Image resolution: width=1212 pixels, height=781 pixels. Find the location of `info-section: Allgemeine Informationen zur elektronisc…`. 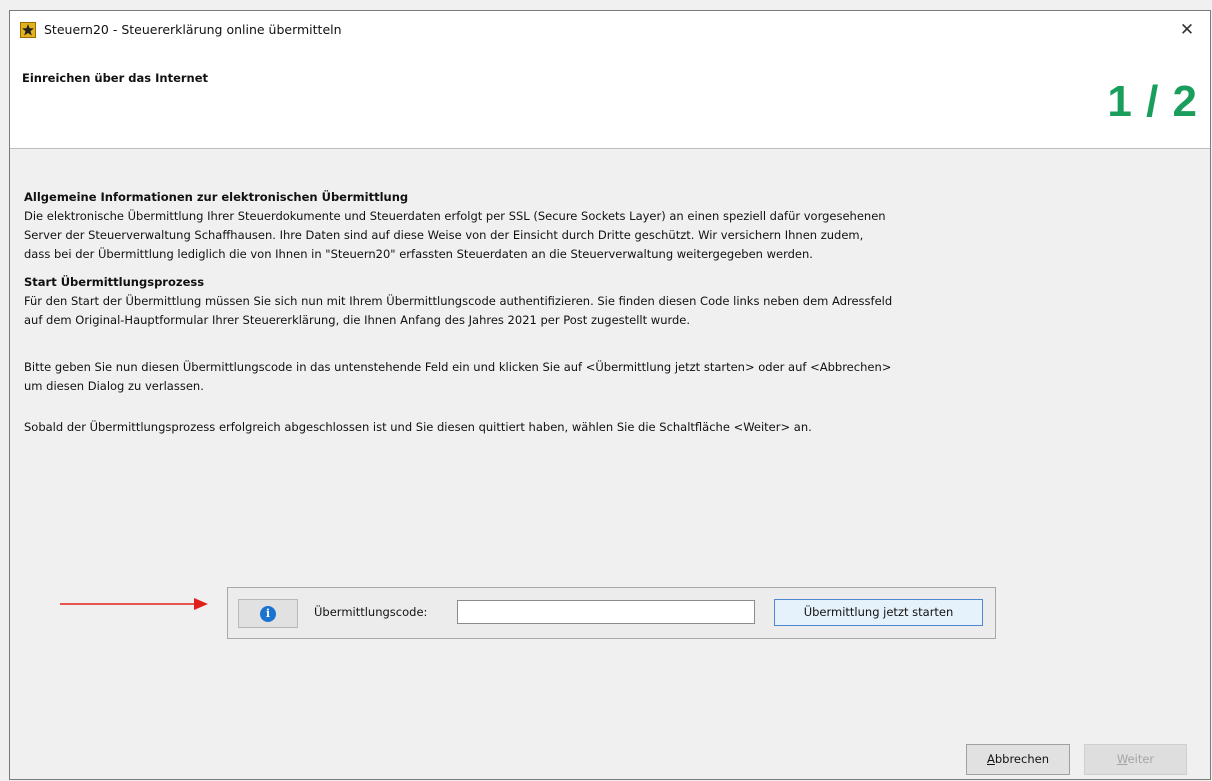

info-section: Allgemeine Informationen zur elektronisc… is located at coordinates (524, 226).